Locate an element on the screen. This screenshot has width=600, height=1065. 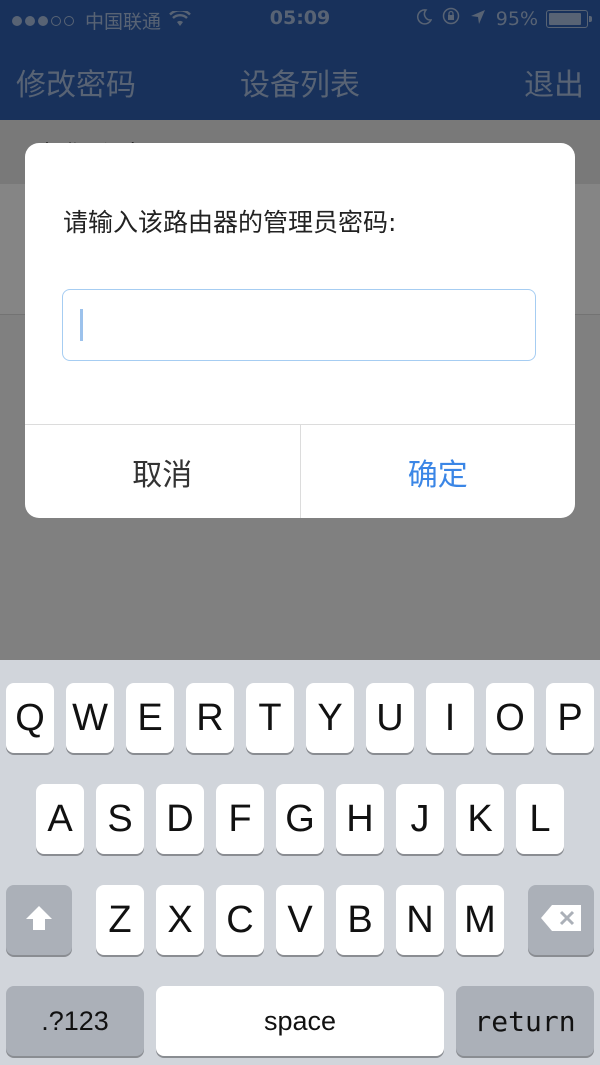
shift-key is located at coordinates (39, 920).